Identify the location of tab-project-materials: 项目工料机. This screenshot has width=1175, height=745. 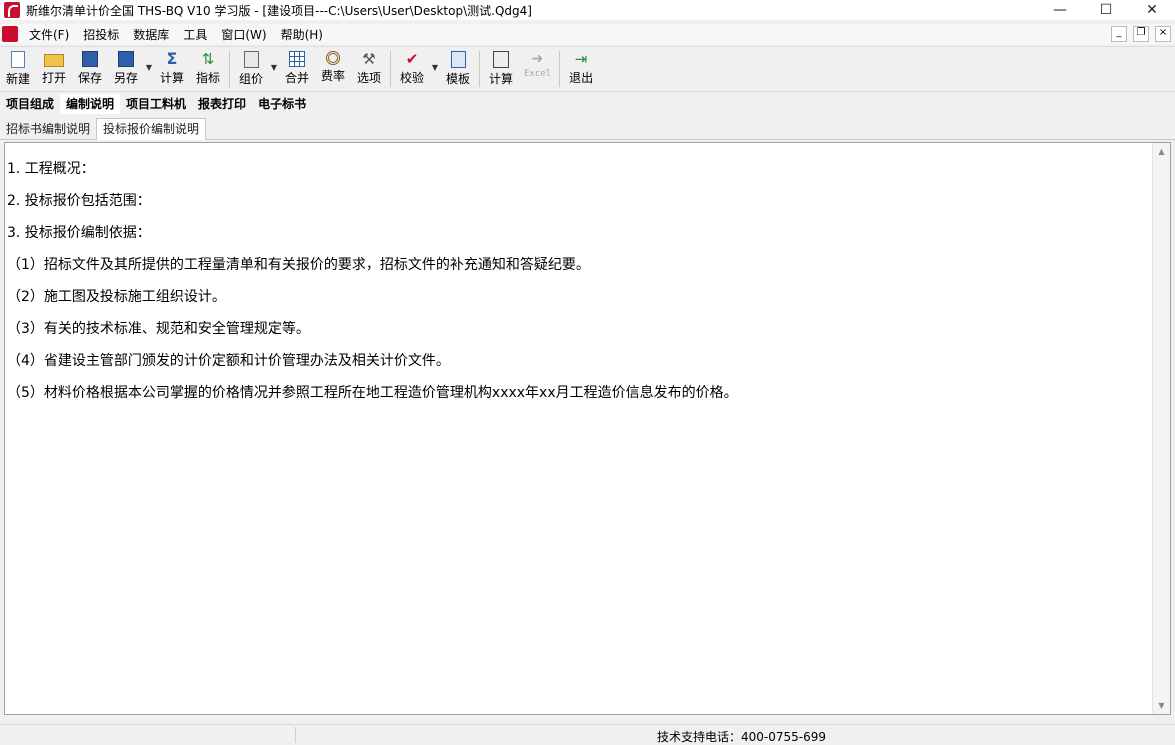
(156, 104).